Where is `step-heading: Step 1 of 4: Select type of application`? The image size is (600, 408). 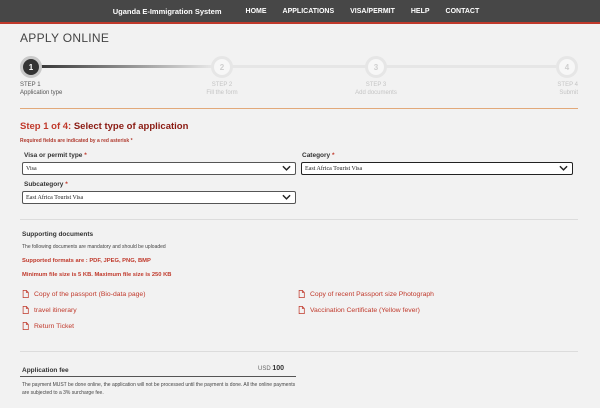 step-heading: Step 1 of 4: Select type of application is located at coordinates (104, 126).